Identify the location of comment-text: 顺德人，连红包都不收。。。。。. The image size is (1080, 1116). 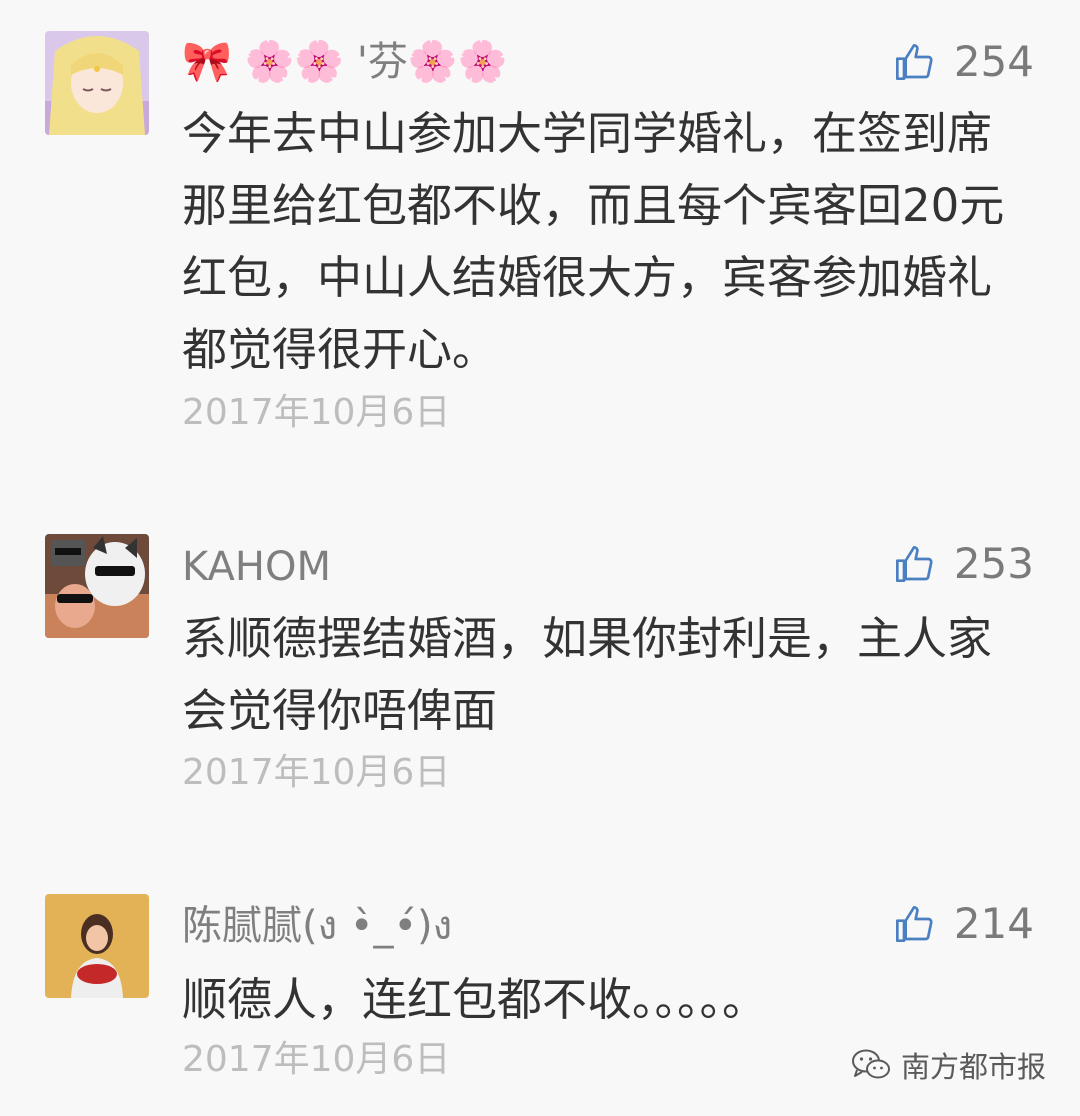
(475, 999).